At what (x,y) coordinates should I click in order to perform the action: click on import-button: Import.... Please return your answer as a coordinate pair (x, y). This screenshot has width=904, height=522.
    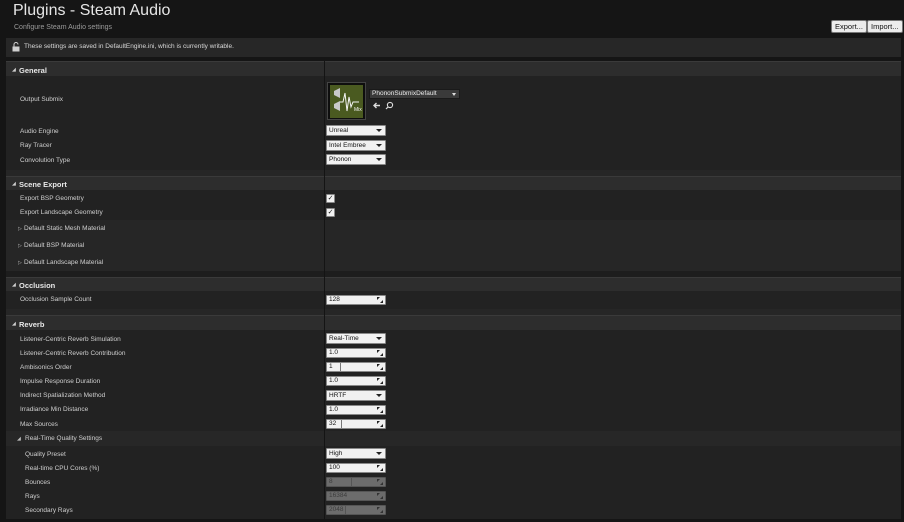
    Looking at the image, I should click on (885, 26).